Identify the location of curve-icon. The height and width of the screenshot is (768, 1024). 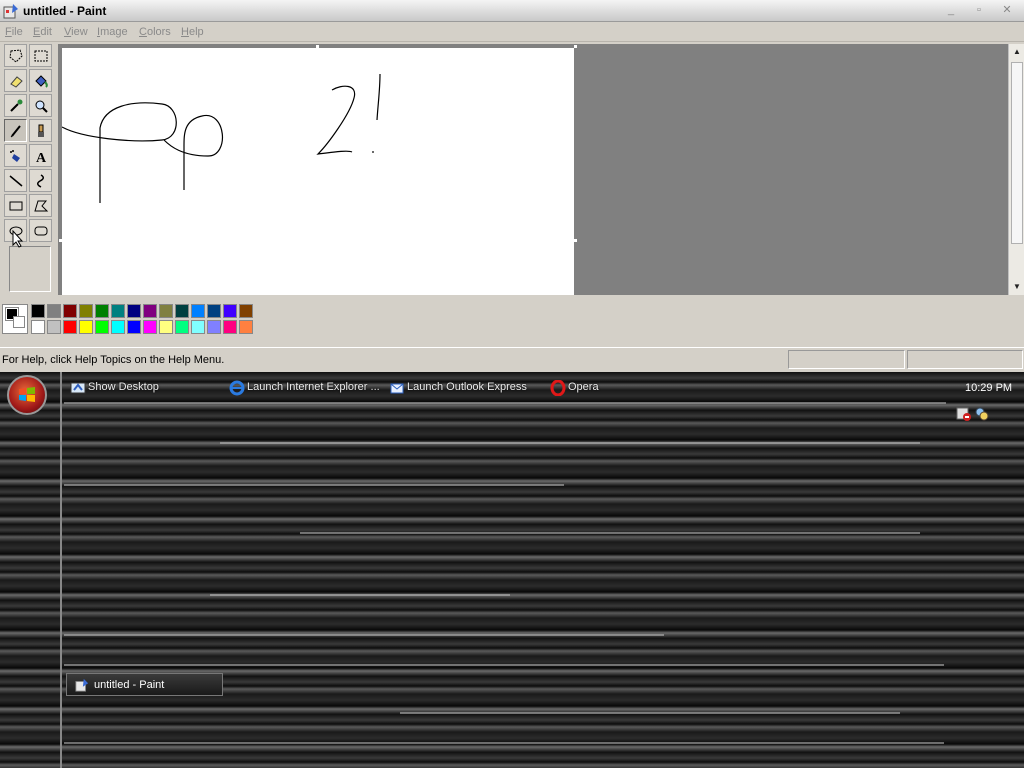
(40, 181).